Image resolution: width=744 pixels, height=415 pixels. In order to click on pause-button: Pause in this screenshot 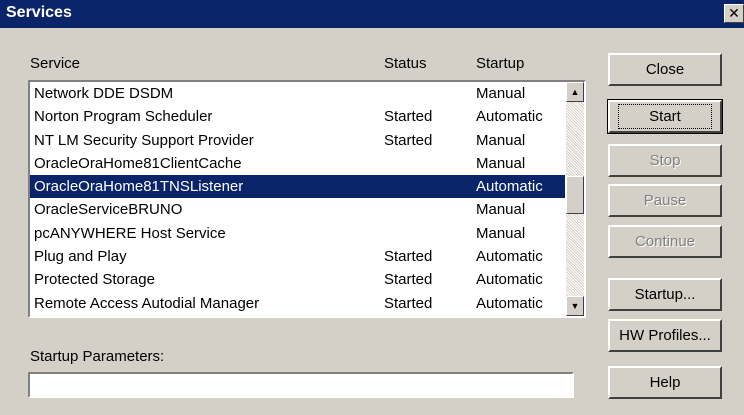, I will do `click(665, 200)`.